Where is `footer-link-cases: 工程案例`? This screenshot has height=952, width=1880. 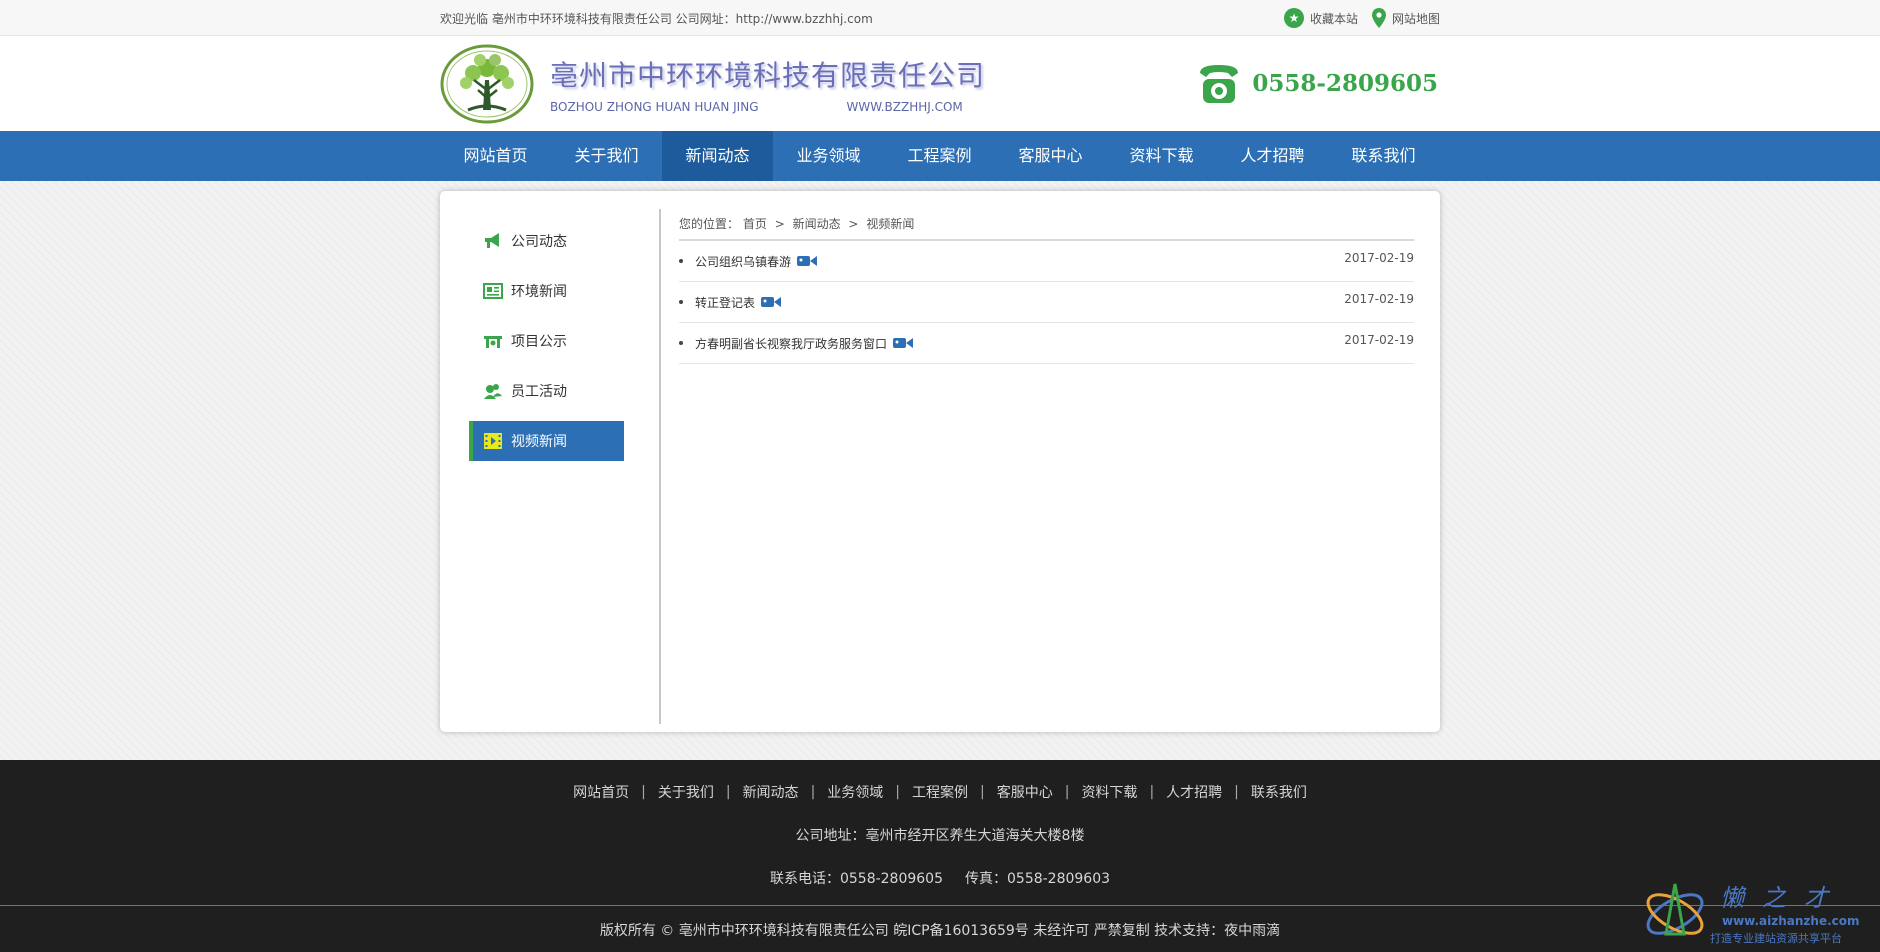
footer-link-cases: 工程案例 is located at coordinates (940, 792).